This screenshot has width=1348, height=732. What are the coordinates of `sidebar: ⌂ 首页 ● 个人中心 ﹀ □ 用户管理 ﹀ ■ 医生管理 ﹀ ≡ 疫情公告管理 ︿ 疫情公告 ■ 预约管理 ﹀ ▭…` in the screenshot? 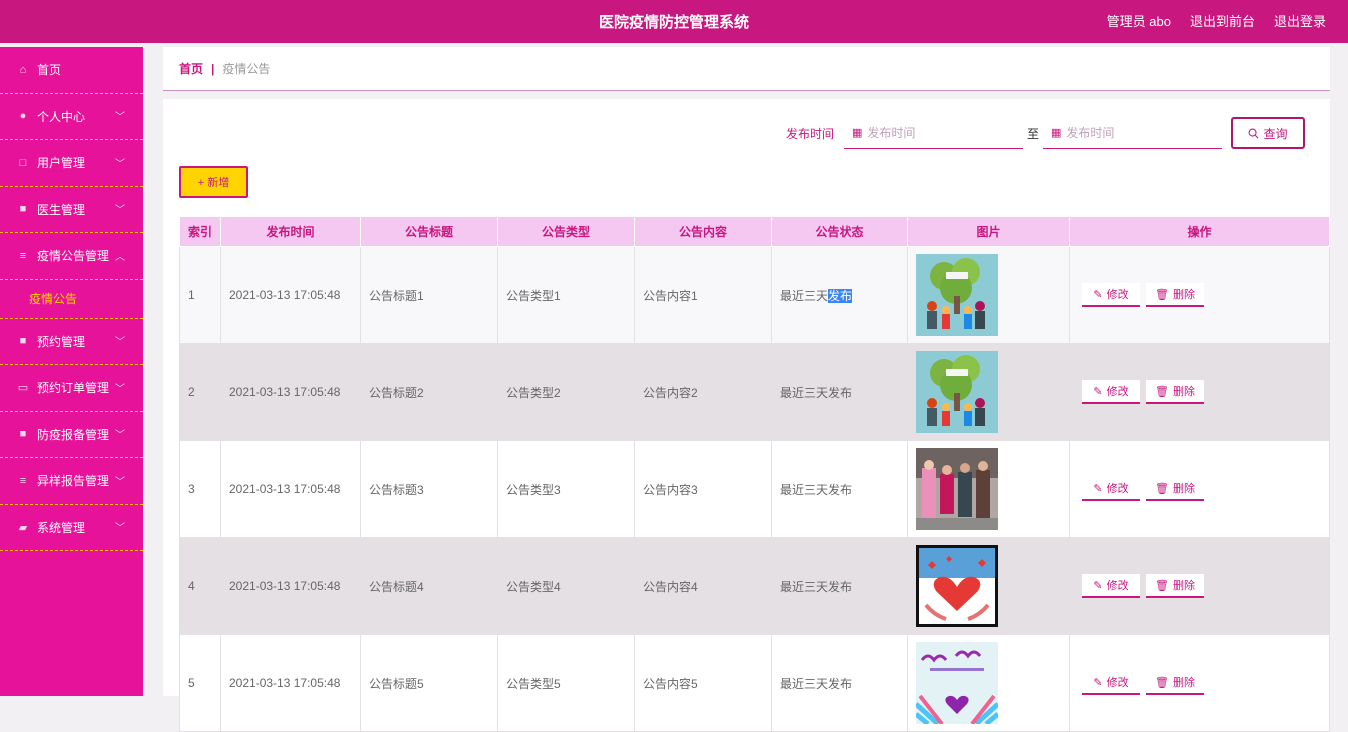 It's located at (71, 371).